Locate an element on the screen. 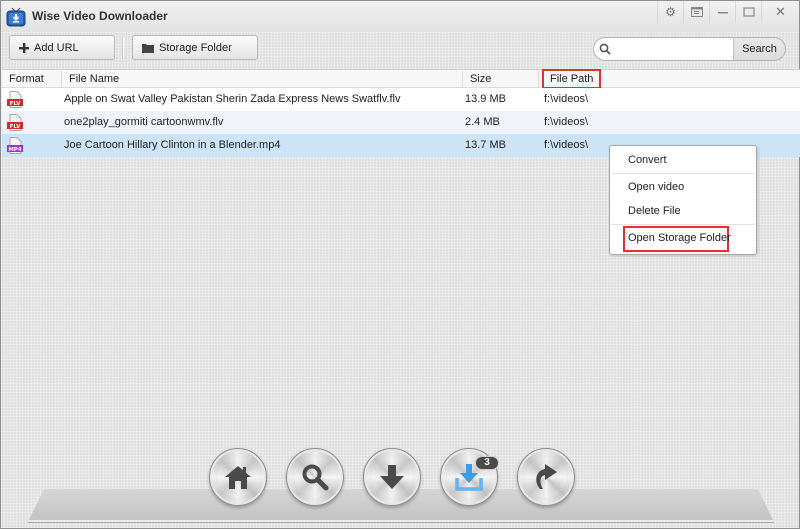 The image size is (800, 529). mp4-file-icon: MP4 is located at coordinates (15, 145).